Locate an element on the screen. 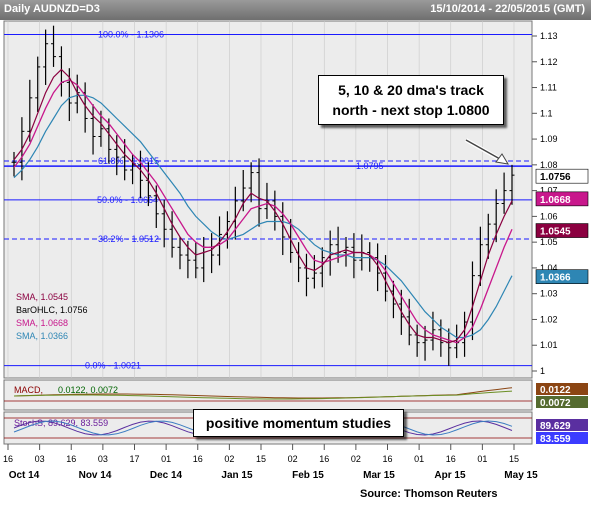  stoch-badge-text: 83.559 is located at coordinates (555, 439).